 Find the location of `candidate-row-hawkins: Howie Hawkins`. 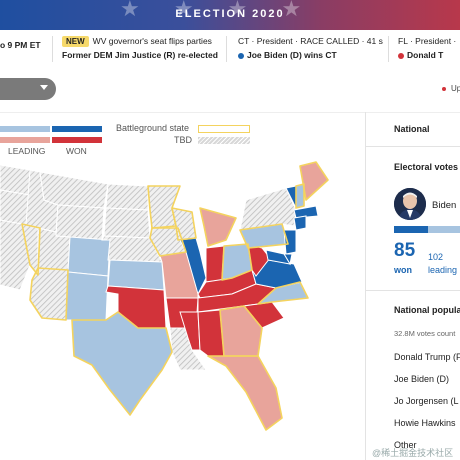

candidate-row-hawkins: Howie Hawkins is located at coordinates (425, 423).